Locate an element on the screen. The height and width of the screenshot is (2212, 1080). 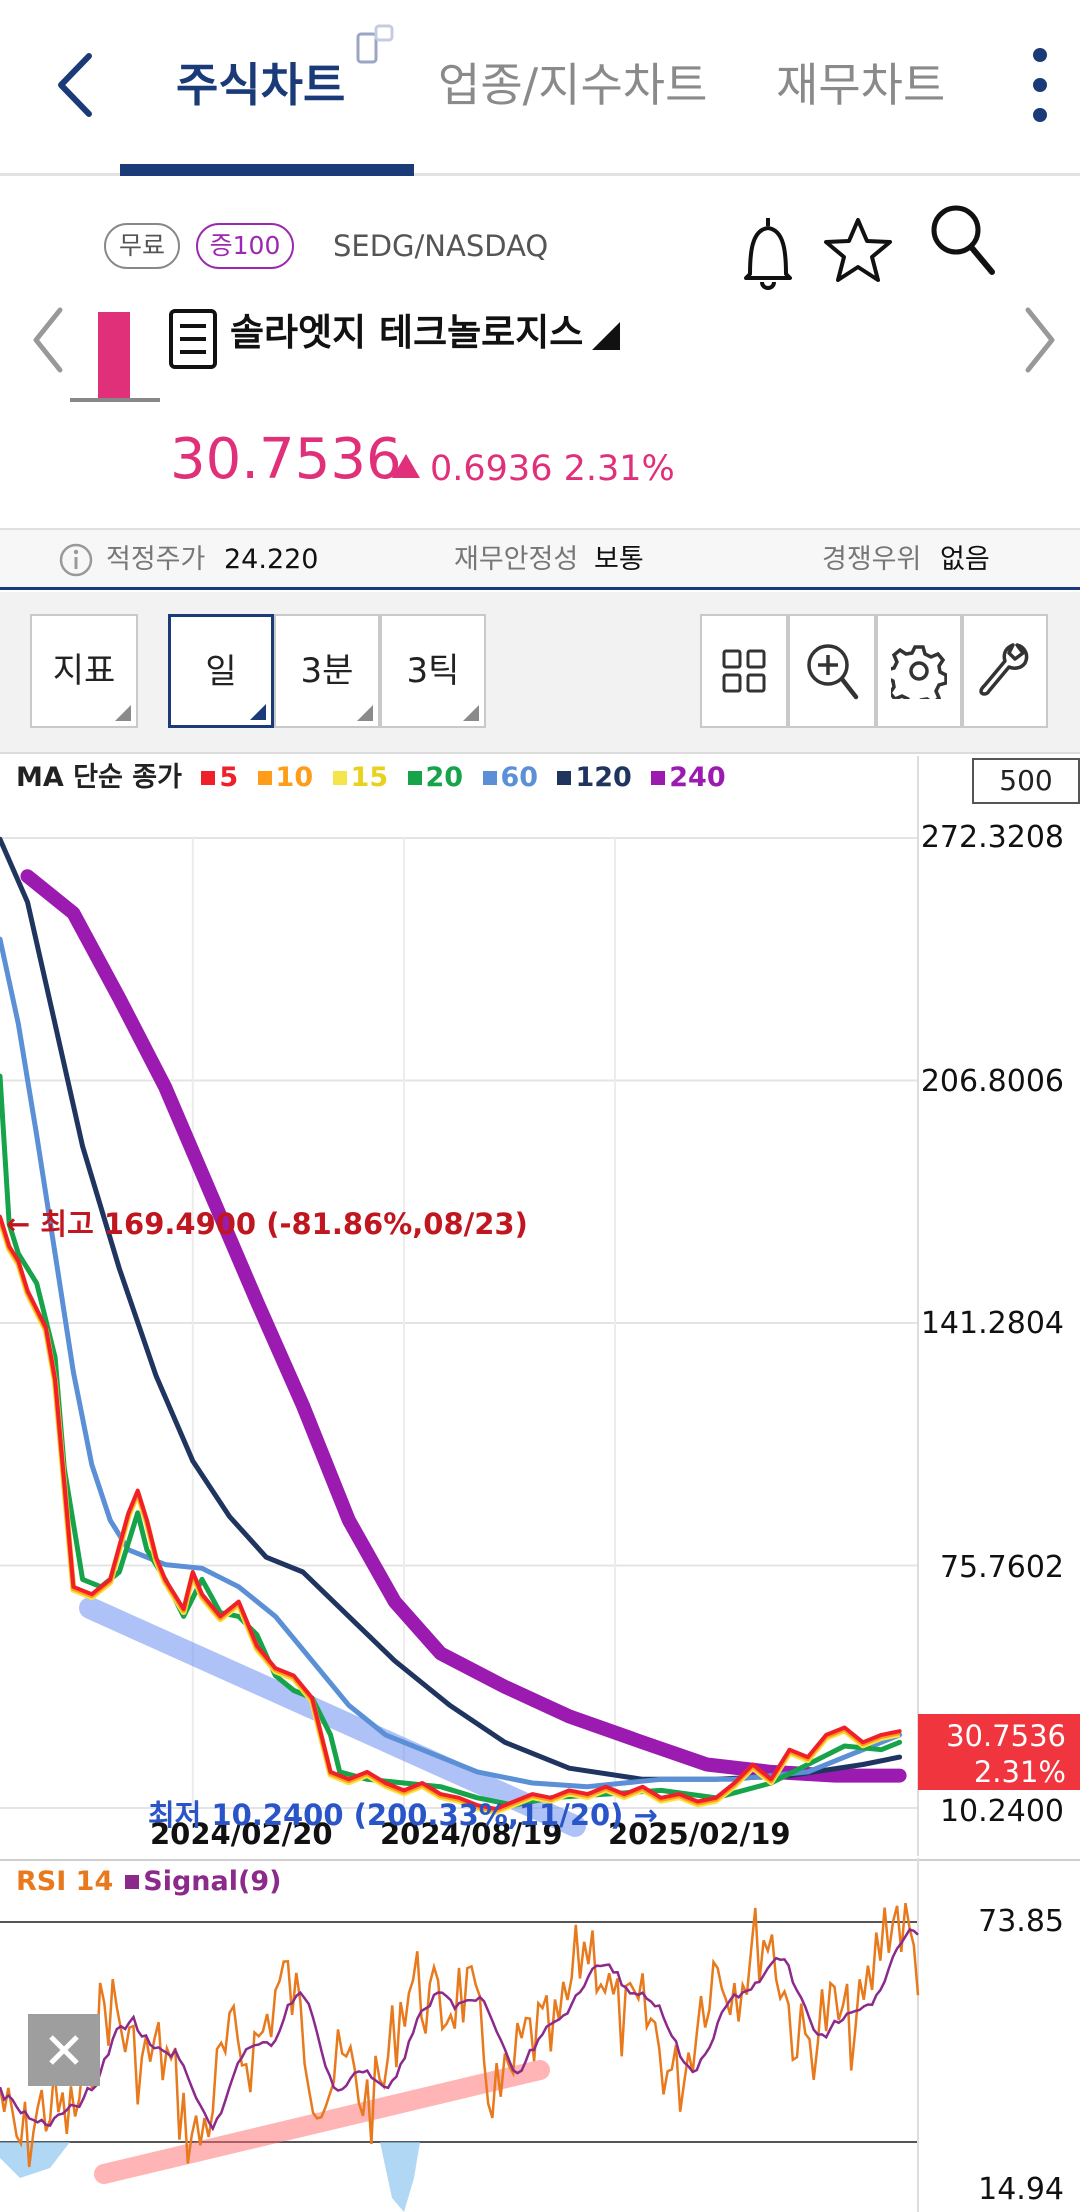
fair-price-label: 적정주가 is located at coordinates (156, 559).